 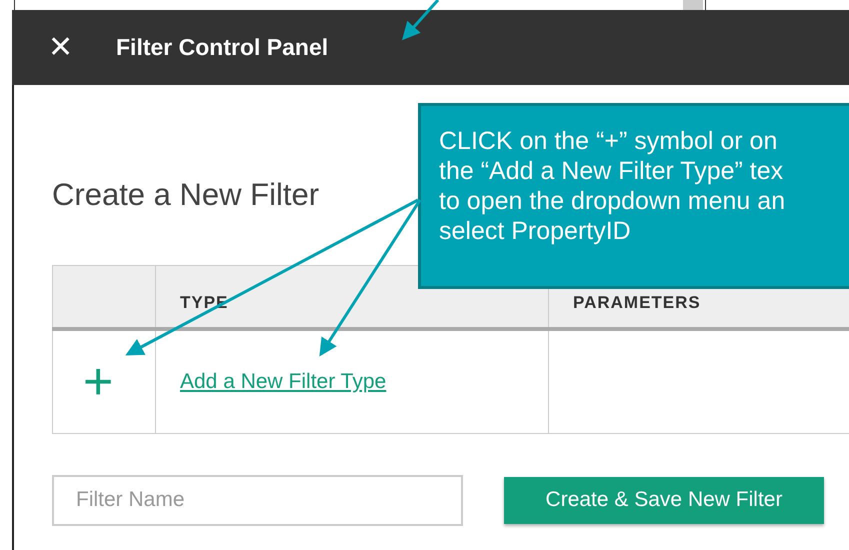 I want to click on close-icon: ✕, so click(x=73, y=47).